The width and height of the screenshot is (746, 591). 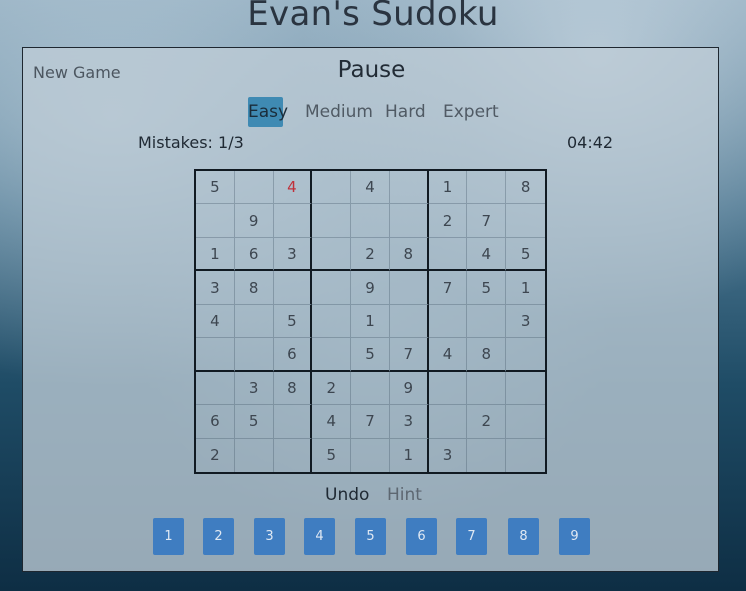 What do you see at coordinates (215, 355) in the screenshot?
I see `sudoku-cell-r6c1` at bounding box center [215, 355].